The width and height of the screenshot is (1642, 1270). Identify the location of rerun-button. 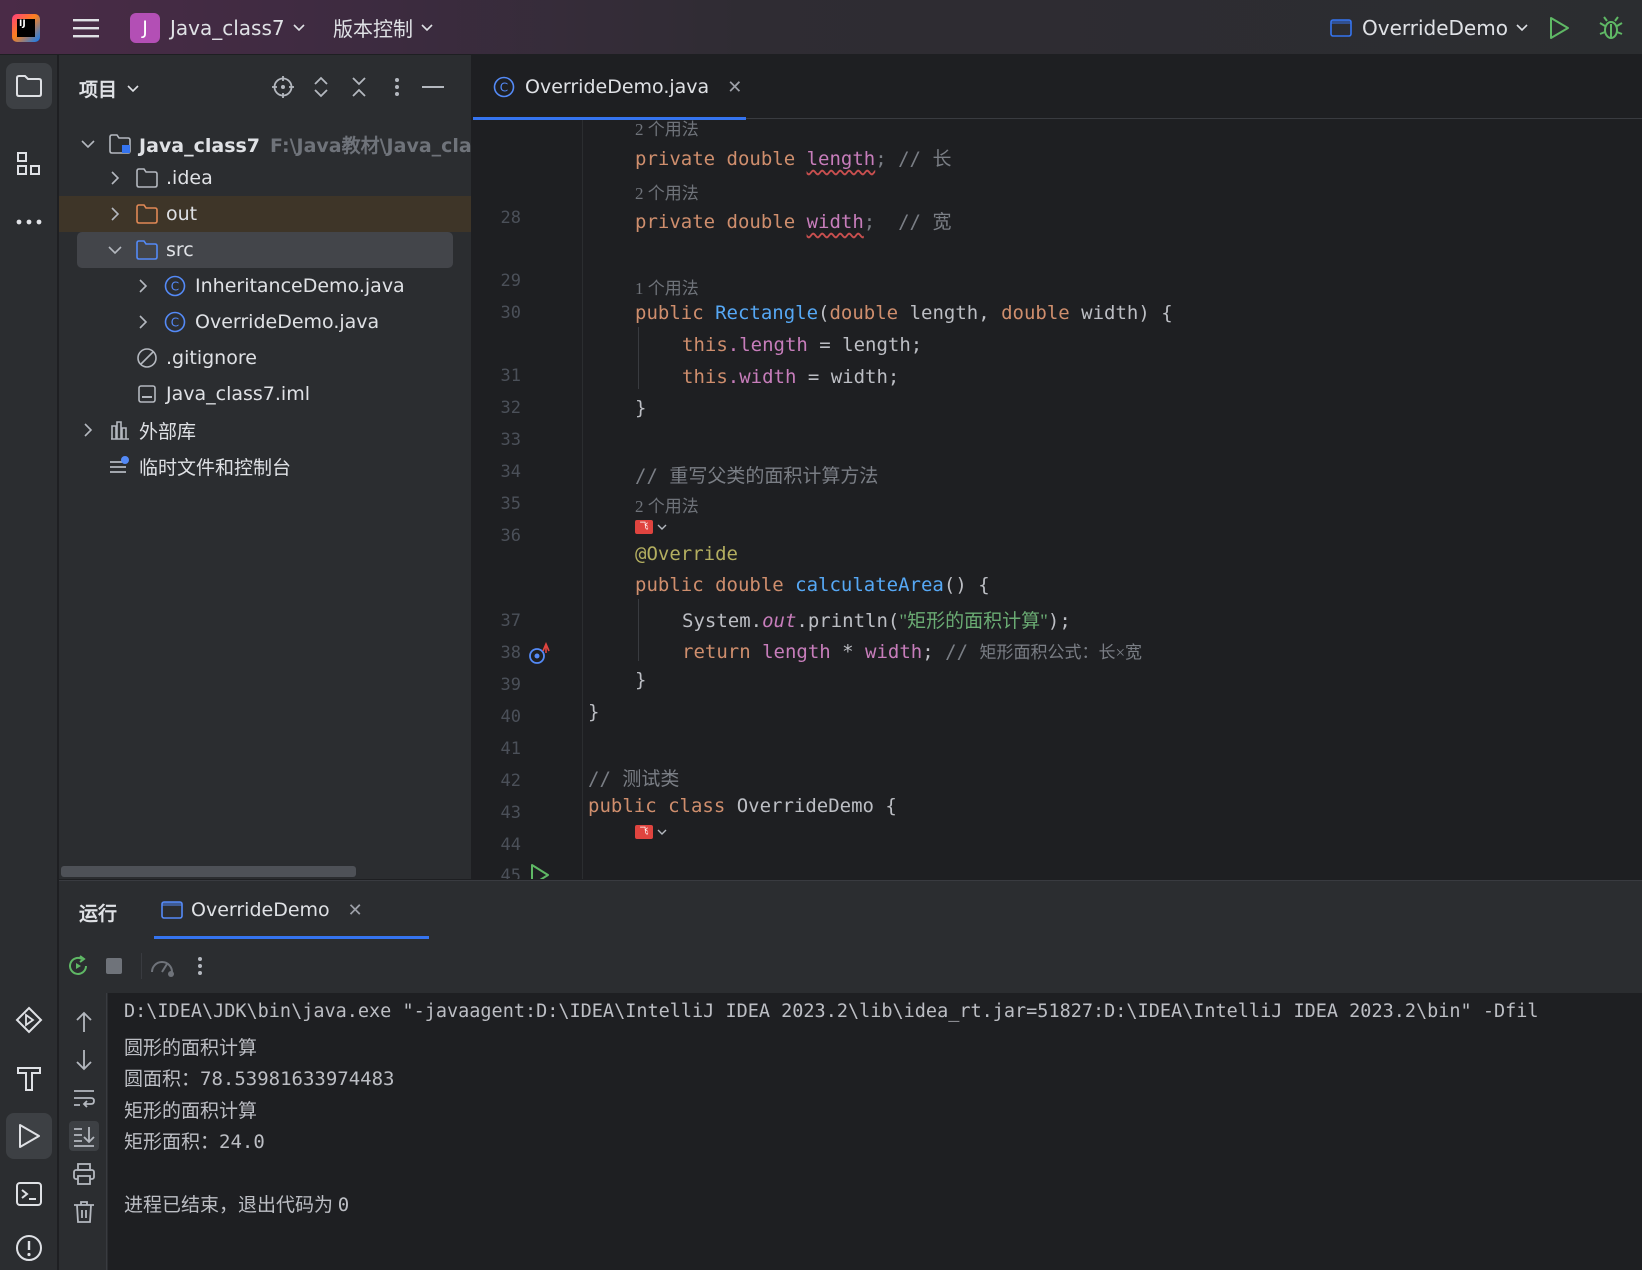
(78, 966).